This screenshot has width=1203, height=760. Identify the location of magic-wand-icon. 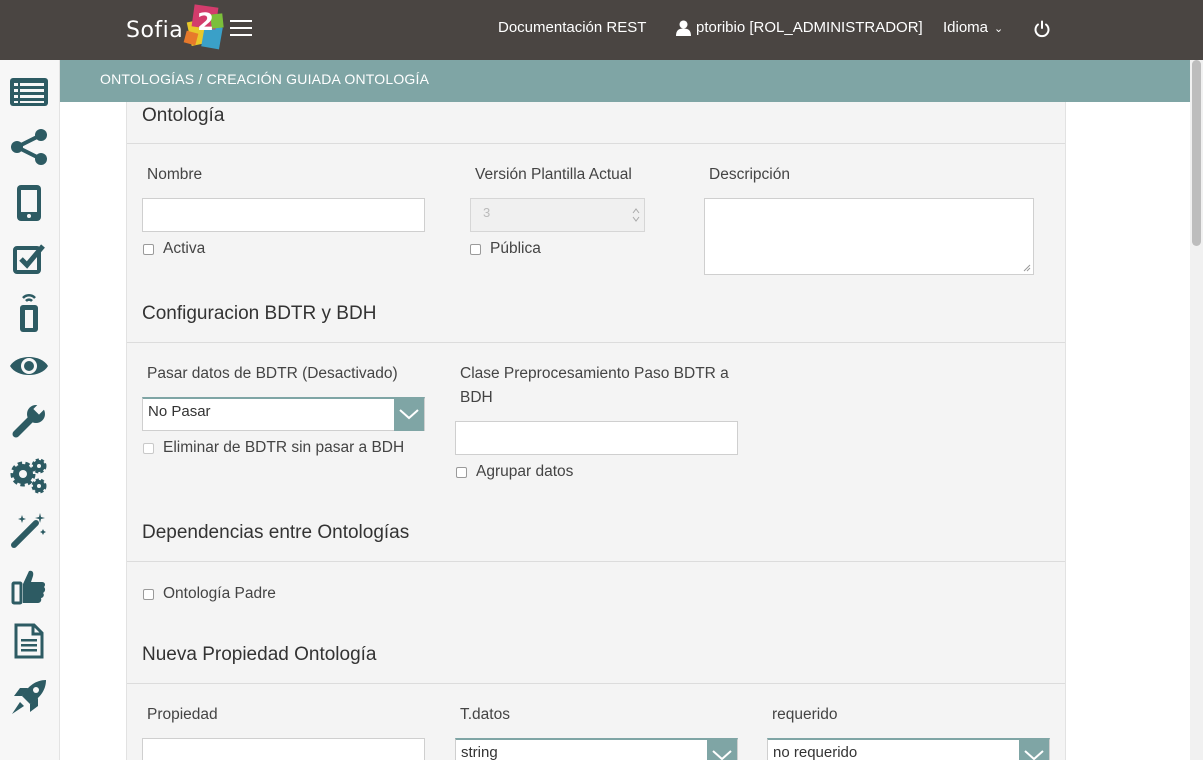
(29, 530).